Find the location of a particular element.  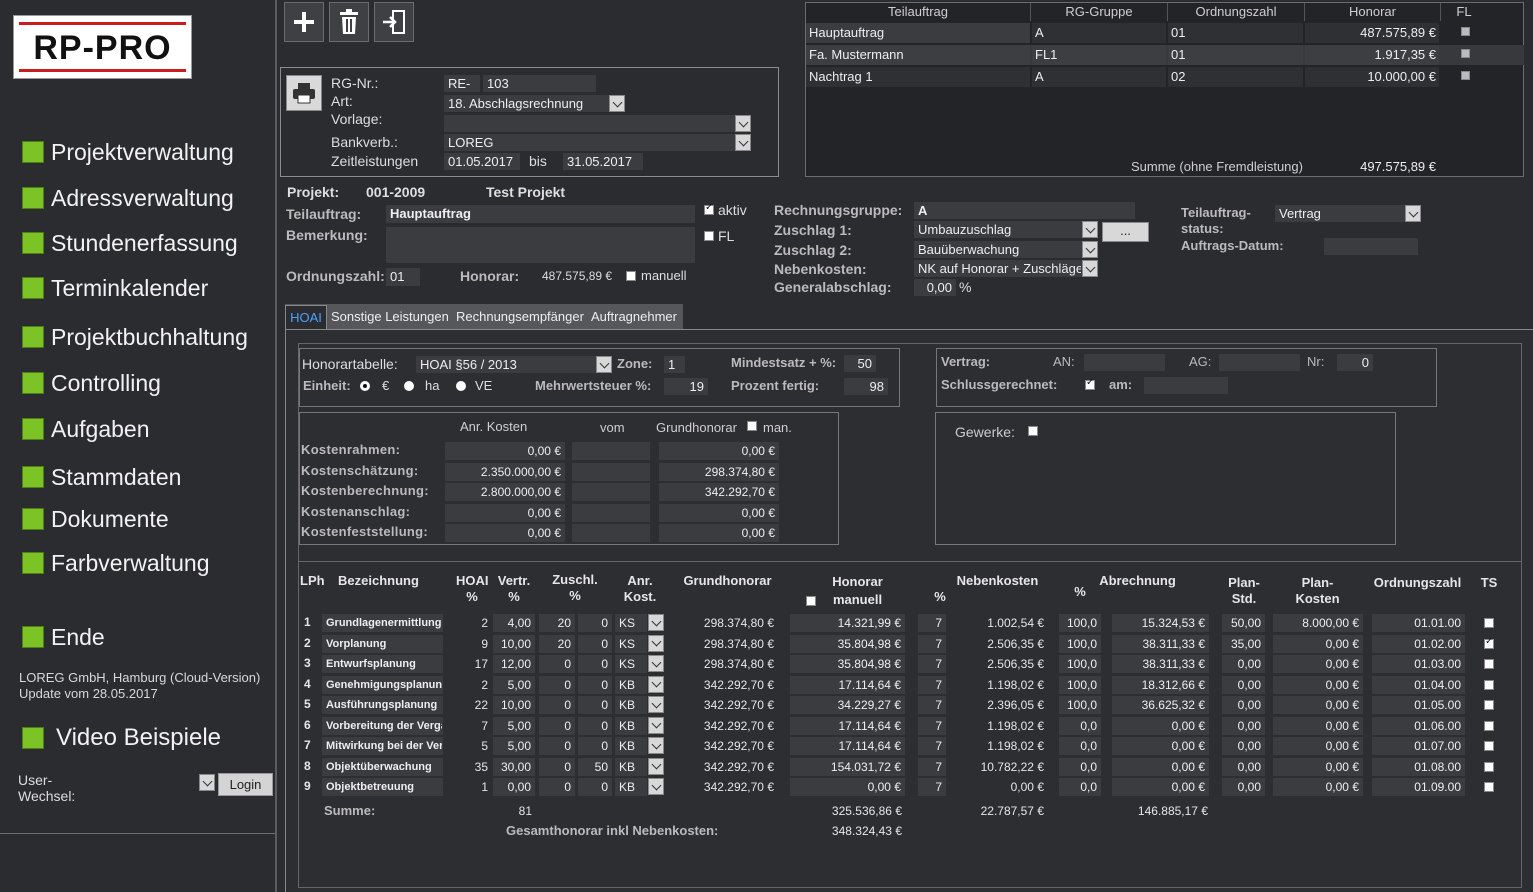

user-dropdown is located at coordinates (207, 782).